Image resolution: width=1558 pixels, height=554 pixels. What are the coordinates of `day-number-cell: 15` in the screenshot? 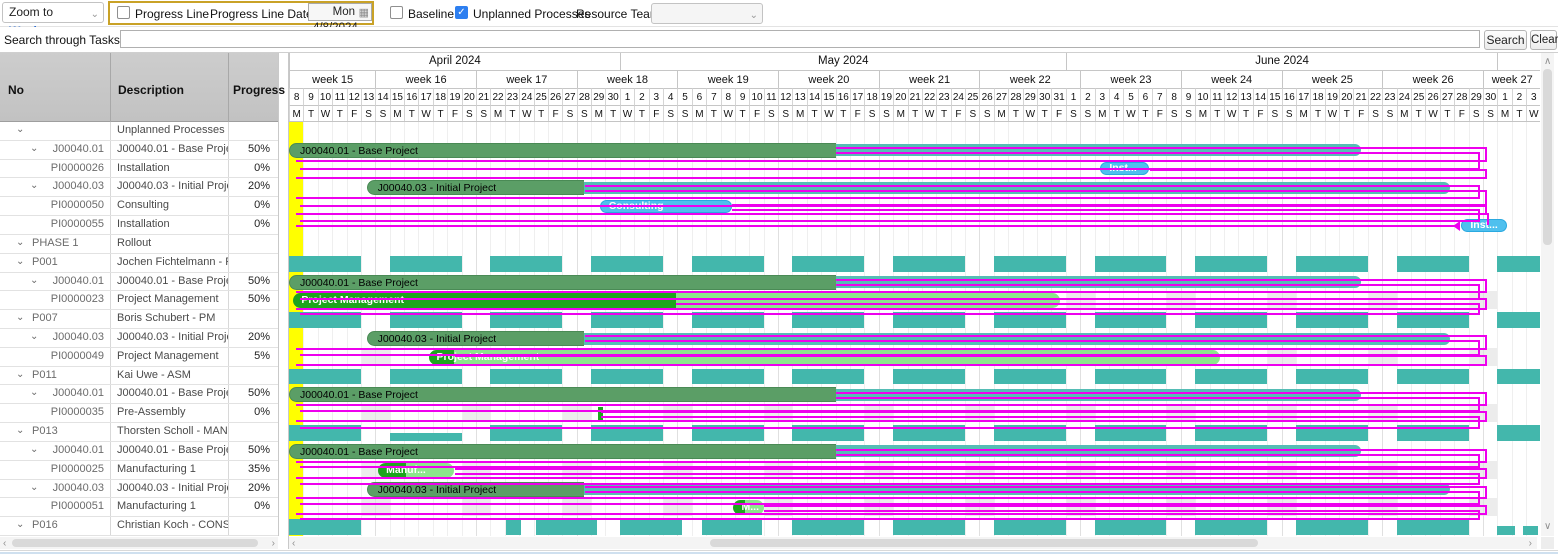 It's located at (397, 96).